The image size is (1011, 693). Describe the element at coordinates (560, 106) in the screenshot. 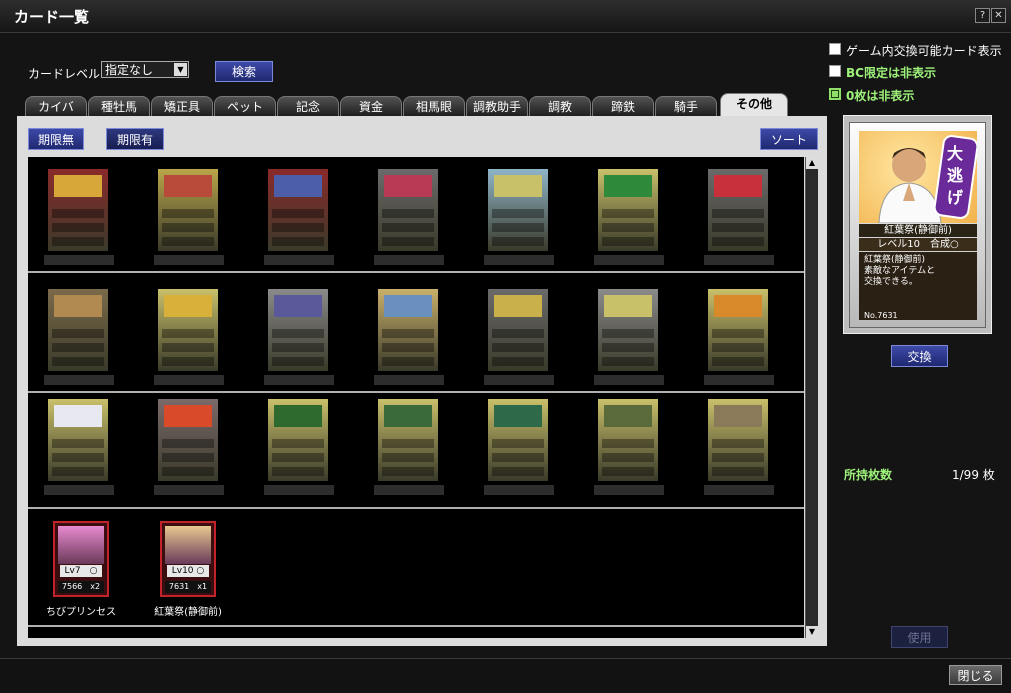

I see `tab-8: 調教` at that location.